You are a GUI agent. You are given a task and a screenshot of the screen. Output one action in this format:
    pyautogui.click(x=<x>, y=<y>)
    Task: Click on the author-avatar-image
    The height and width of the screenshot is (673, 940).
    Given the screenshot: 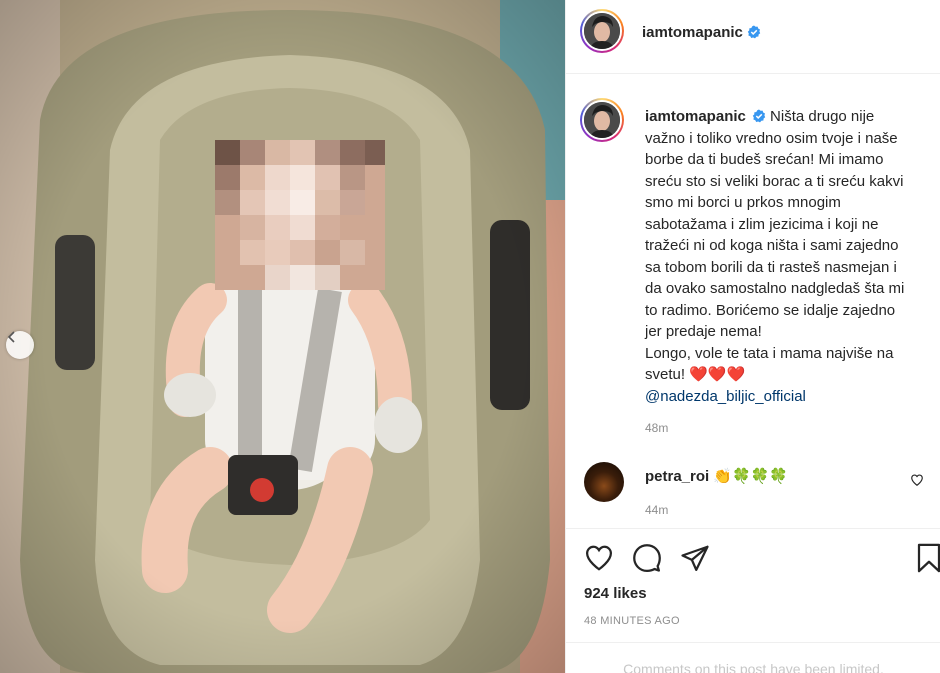 What is the action you would take?
    pyautogui.click(x=602, y=31)
    